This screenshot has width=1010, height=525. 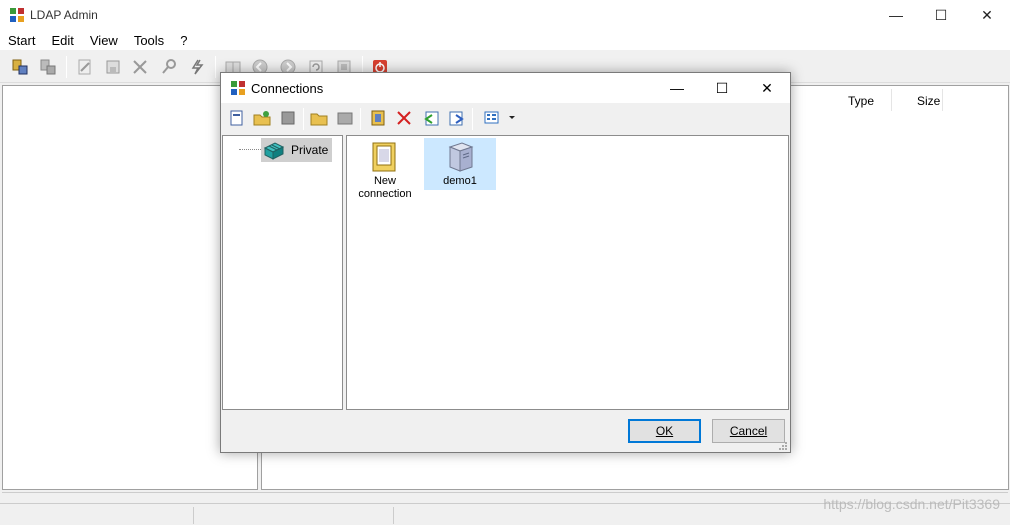 I want to click on dialog-toolbar, so click(x=505, y=118).